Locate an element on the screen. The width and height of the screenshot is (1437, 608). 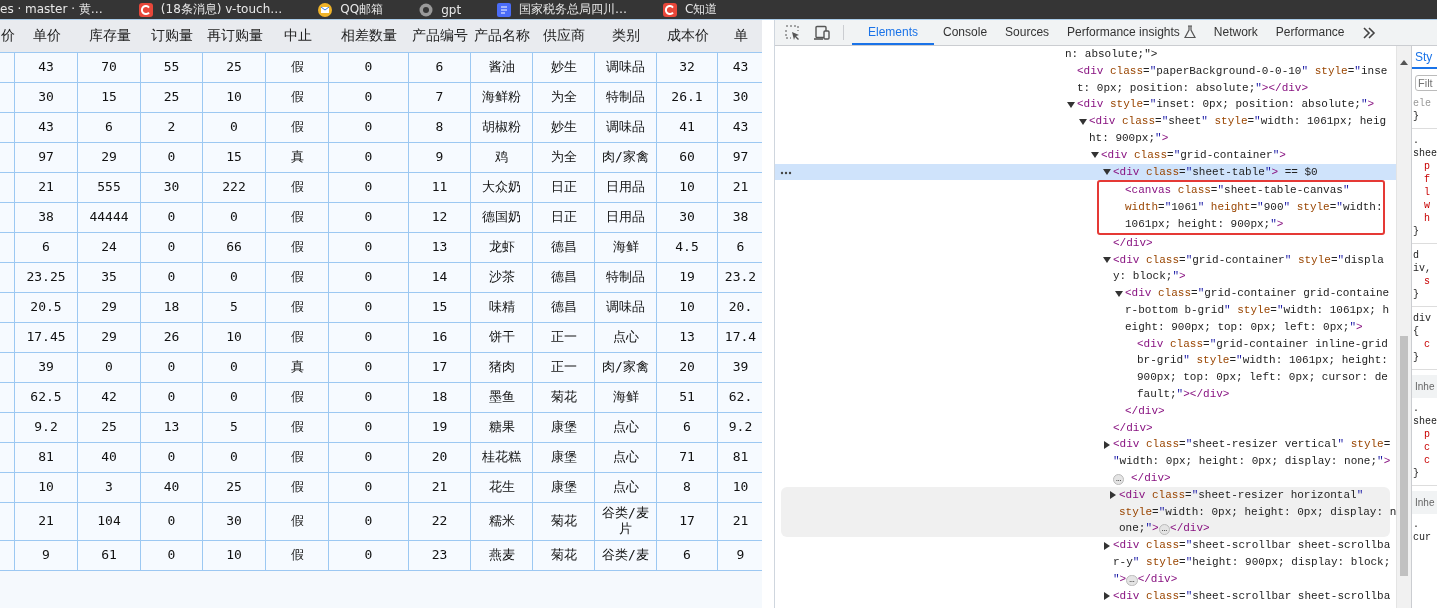
scrollbar-thumb is located at coordinates (1404, 456).